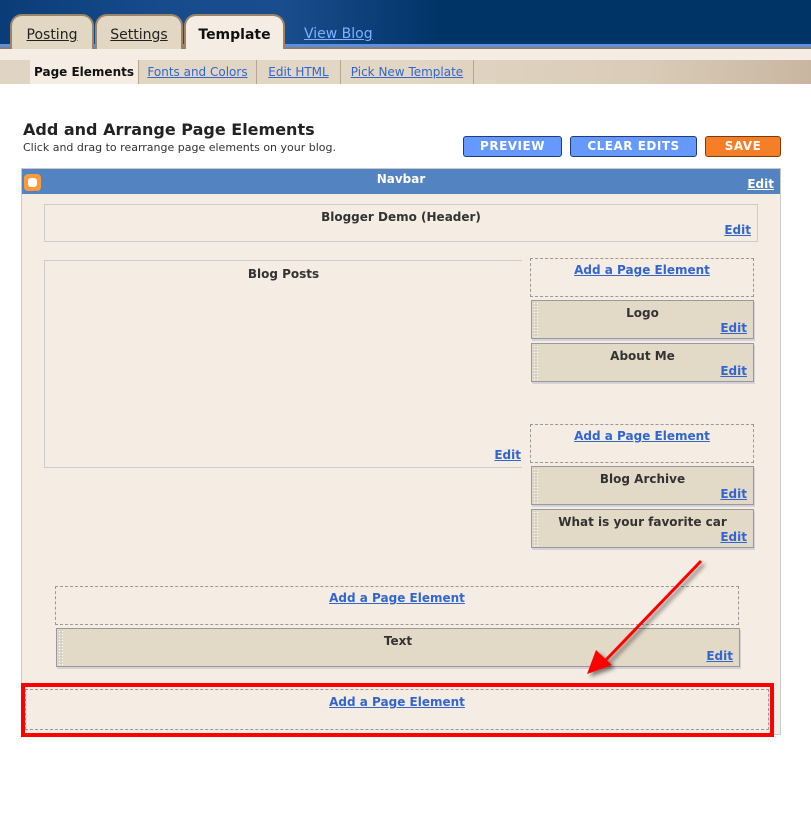 This screenshot has width=811, height=822. I want to click on widget-blog-archive-edit-link: Edit, so click(733, 494).